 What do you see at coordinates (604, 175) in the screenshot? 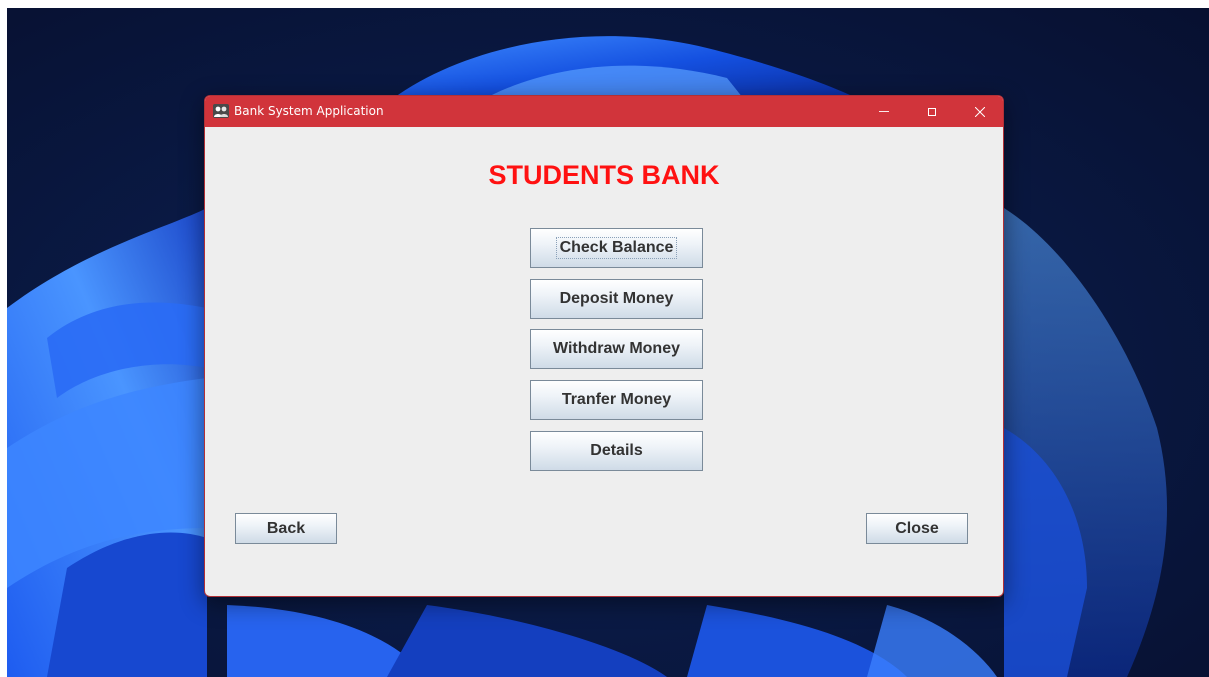
I see `page-title: STUDENTS BANK` at bounding box center [604, 175].